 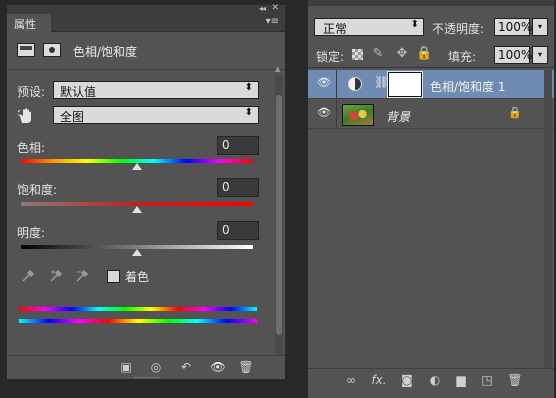 What do you see at coordinates (351, 381) in the screenshot?
I see `link-layers-icon: ∞` at bounding box center [351, 381].